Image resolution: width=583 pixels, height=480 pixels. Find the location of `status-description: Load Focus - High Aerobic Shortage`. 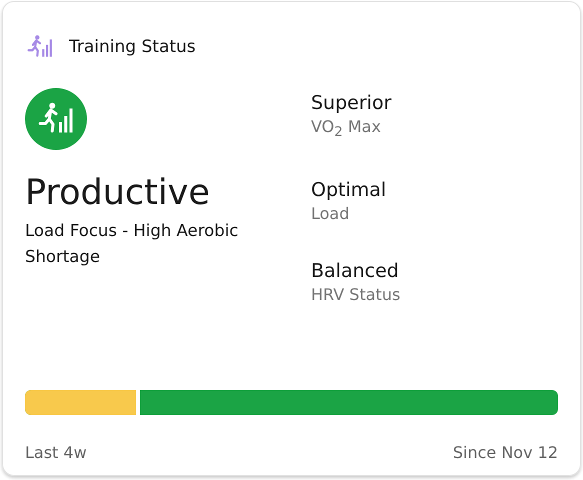

status-description: Load Focus - High Aerobic Shortage is located at coordinates (132, 244).